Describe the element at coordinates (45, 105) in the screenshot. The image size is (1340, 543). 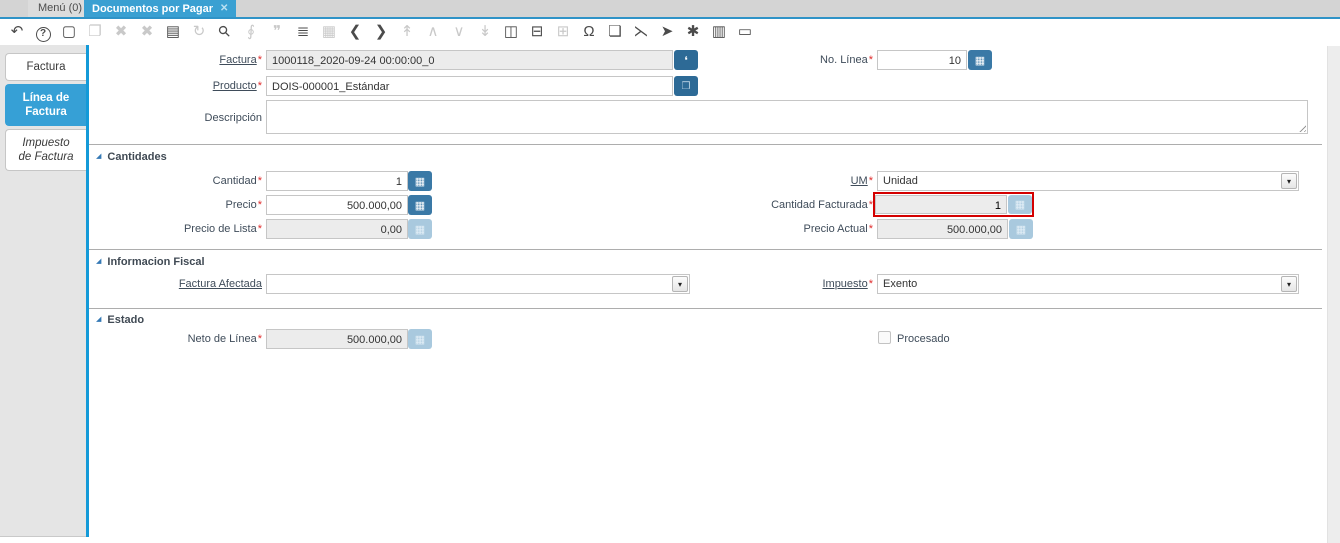
I see `tab-linea-de-factura: Línea de Factura` at that location.